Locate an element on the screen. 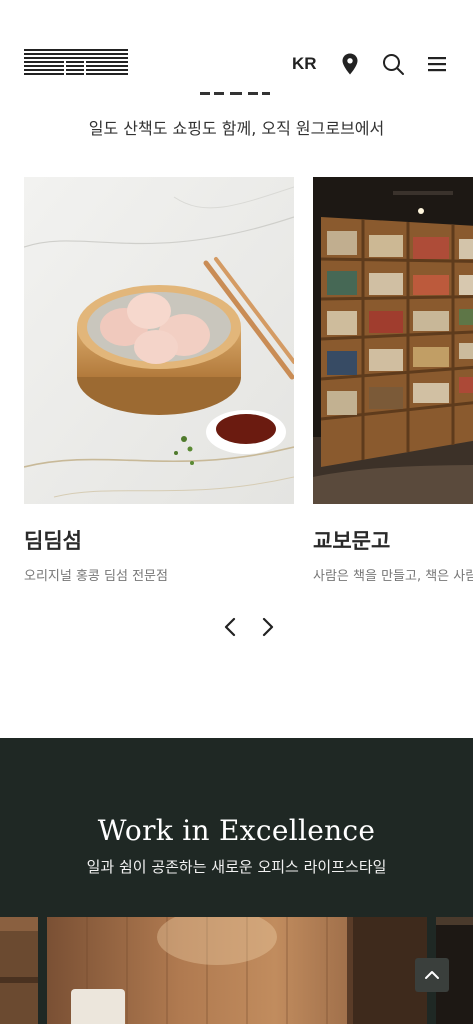 The width and height of the screenshot is (473, 1024). shop-card-desc: 사람은 책을 만들고, 책은 사람 is located at coordinates (393, 576).